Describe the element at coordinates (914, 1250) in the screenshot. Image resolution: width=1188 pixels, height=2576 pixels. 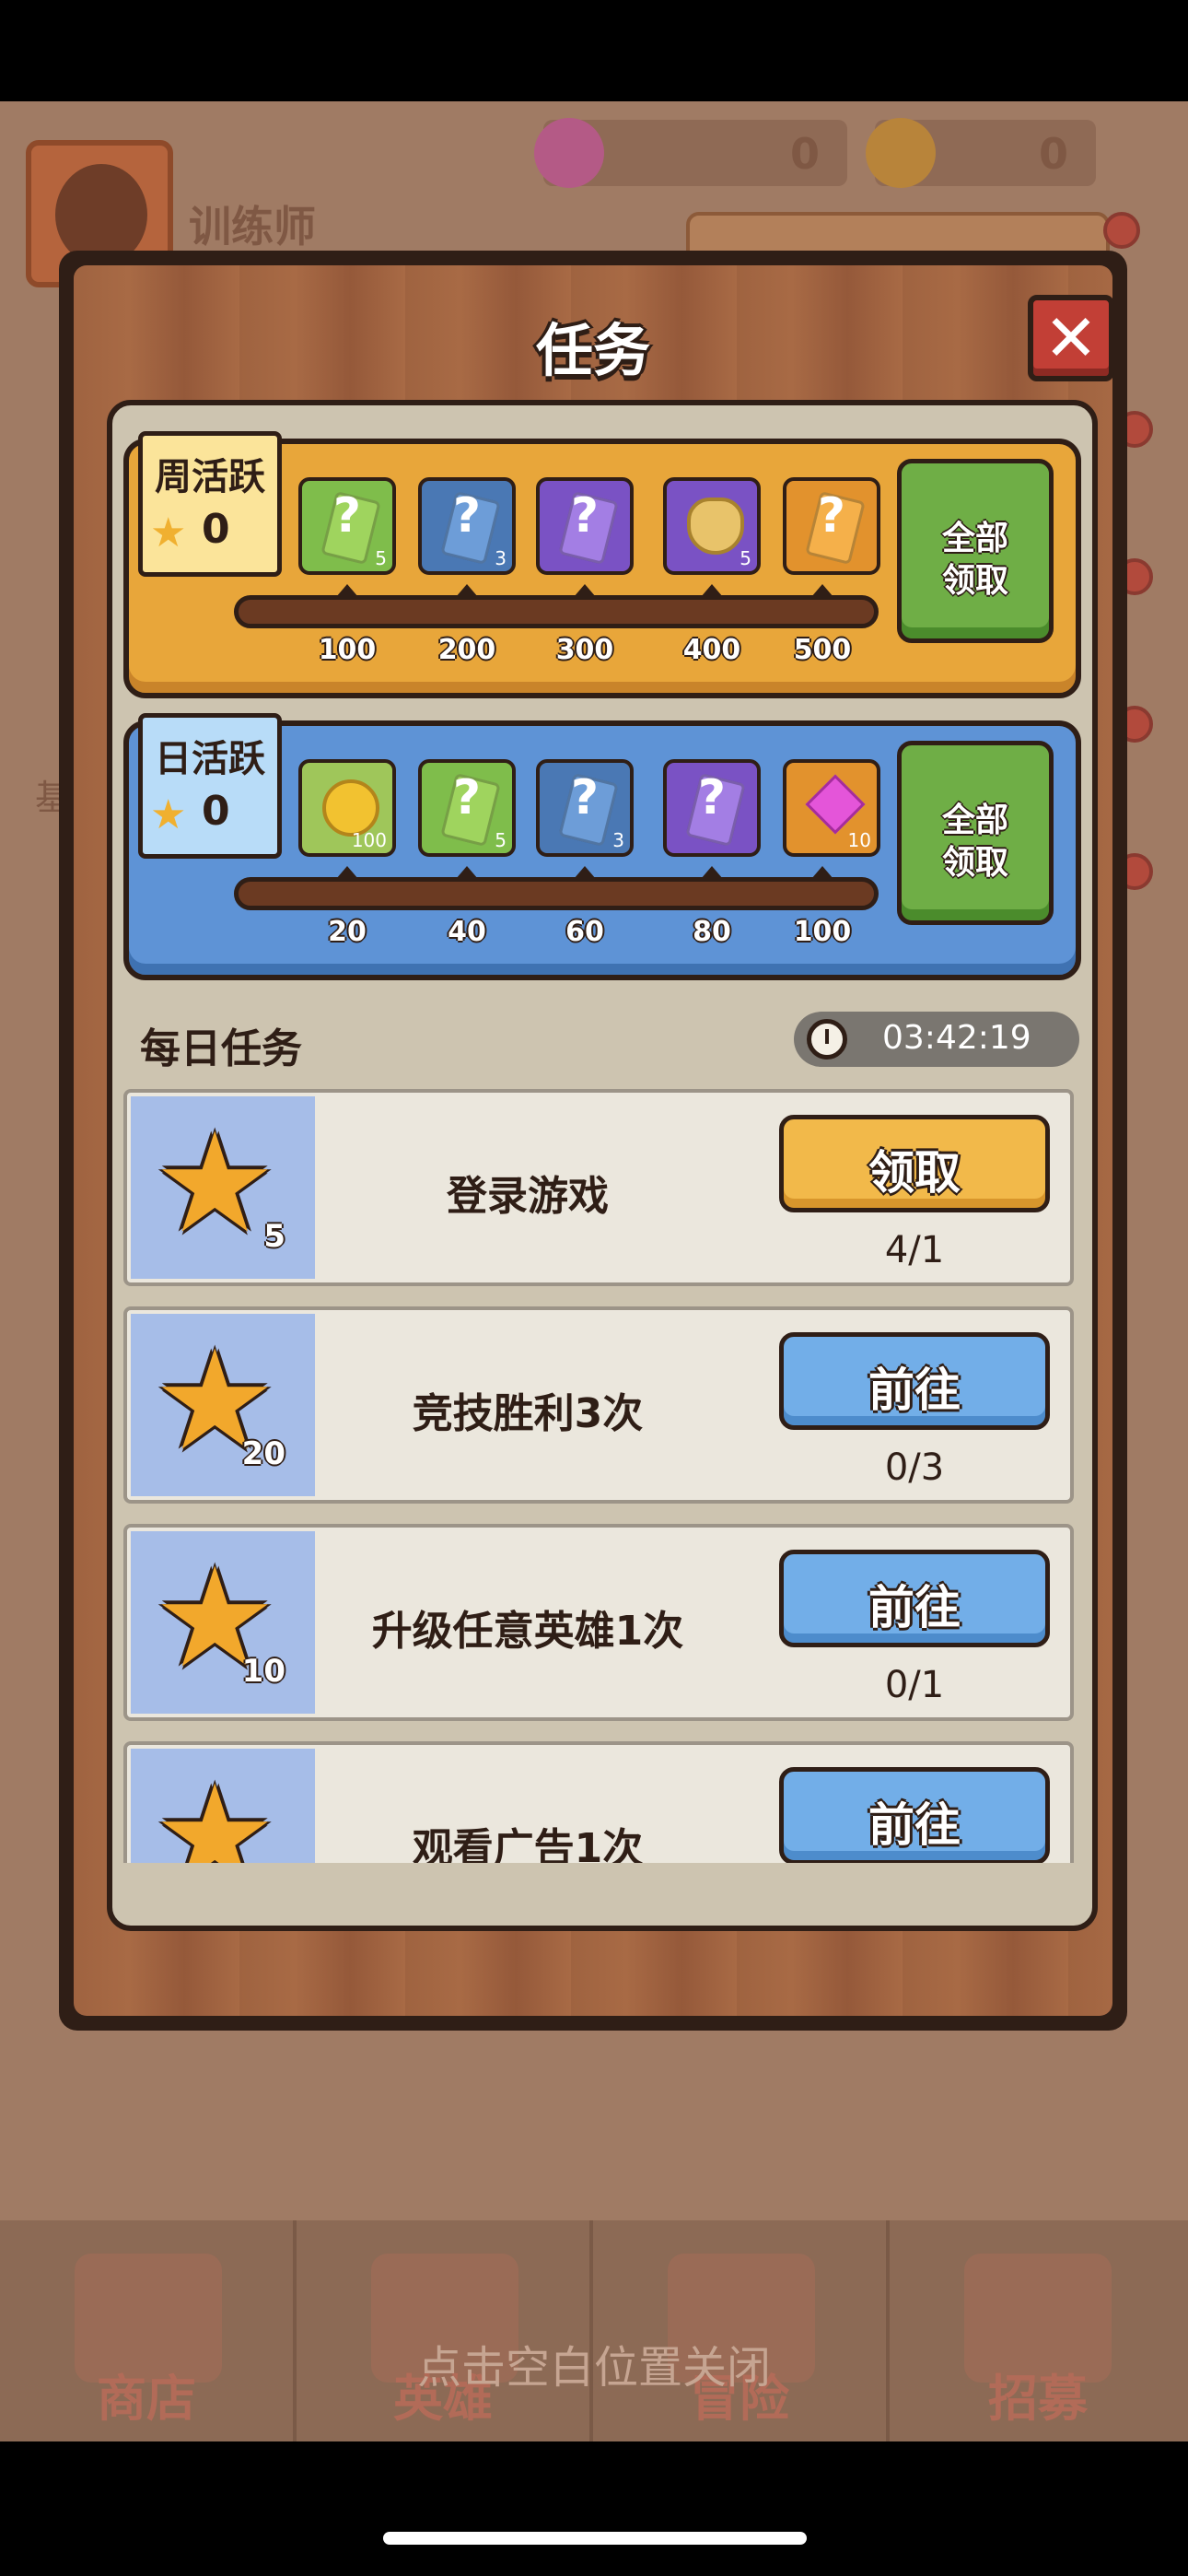
I see `task-progress: 4/1` at that location.